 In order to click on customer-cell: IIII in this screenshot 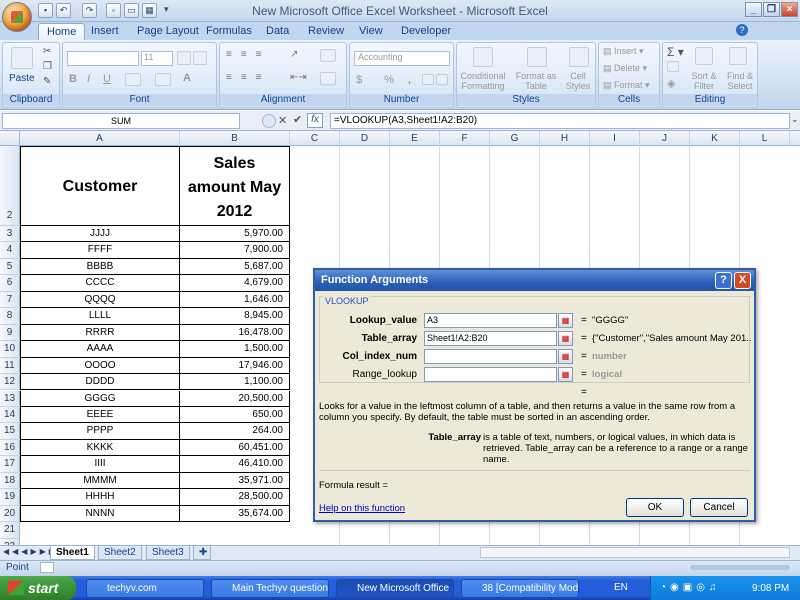, I will do `click(100, 464)`.